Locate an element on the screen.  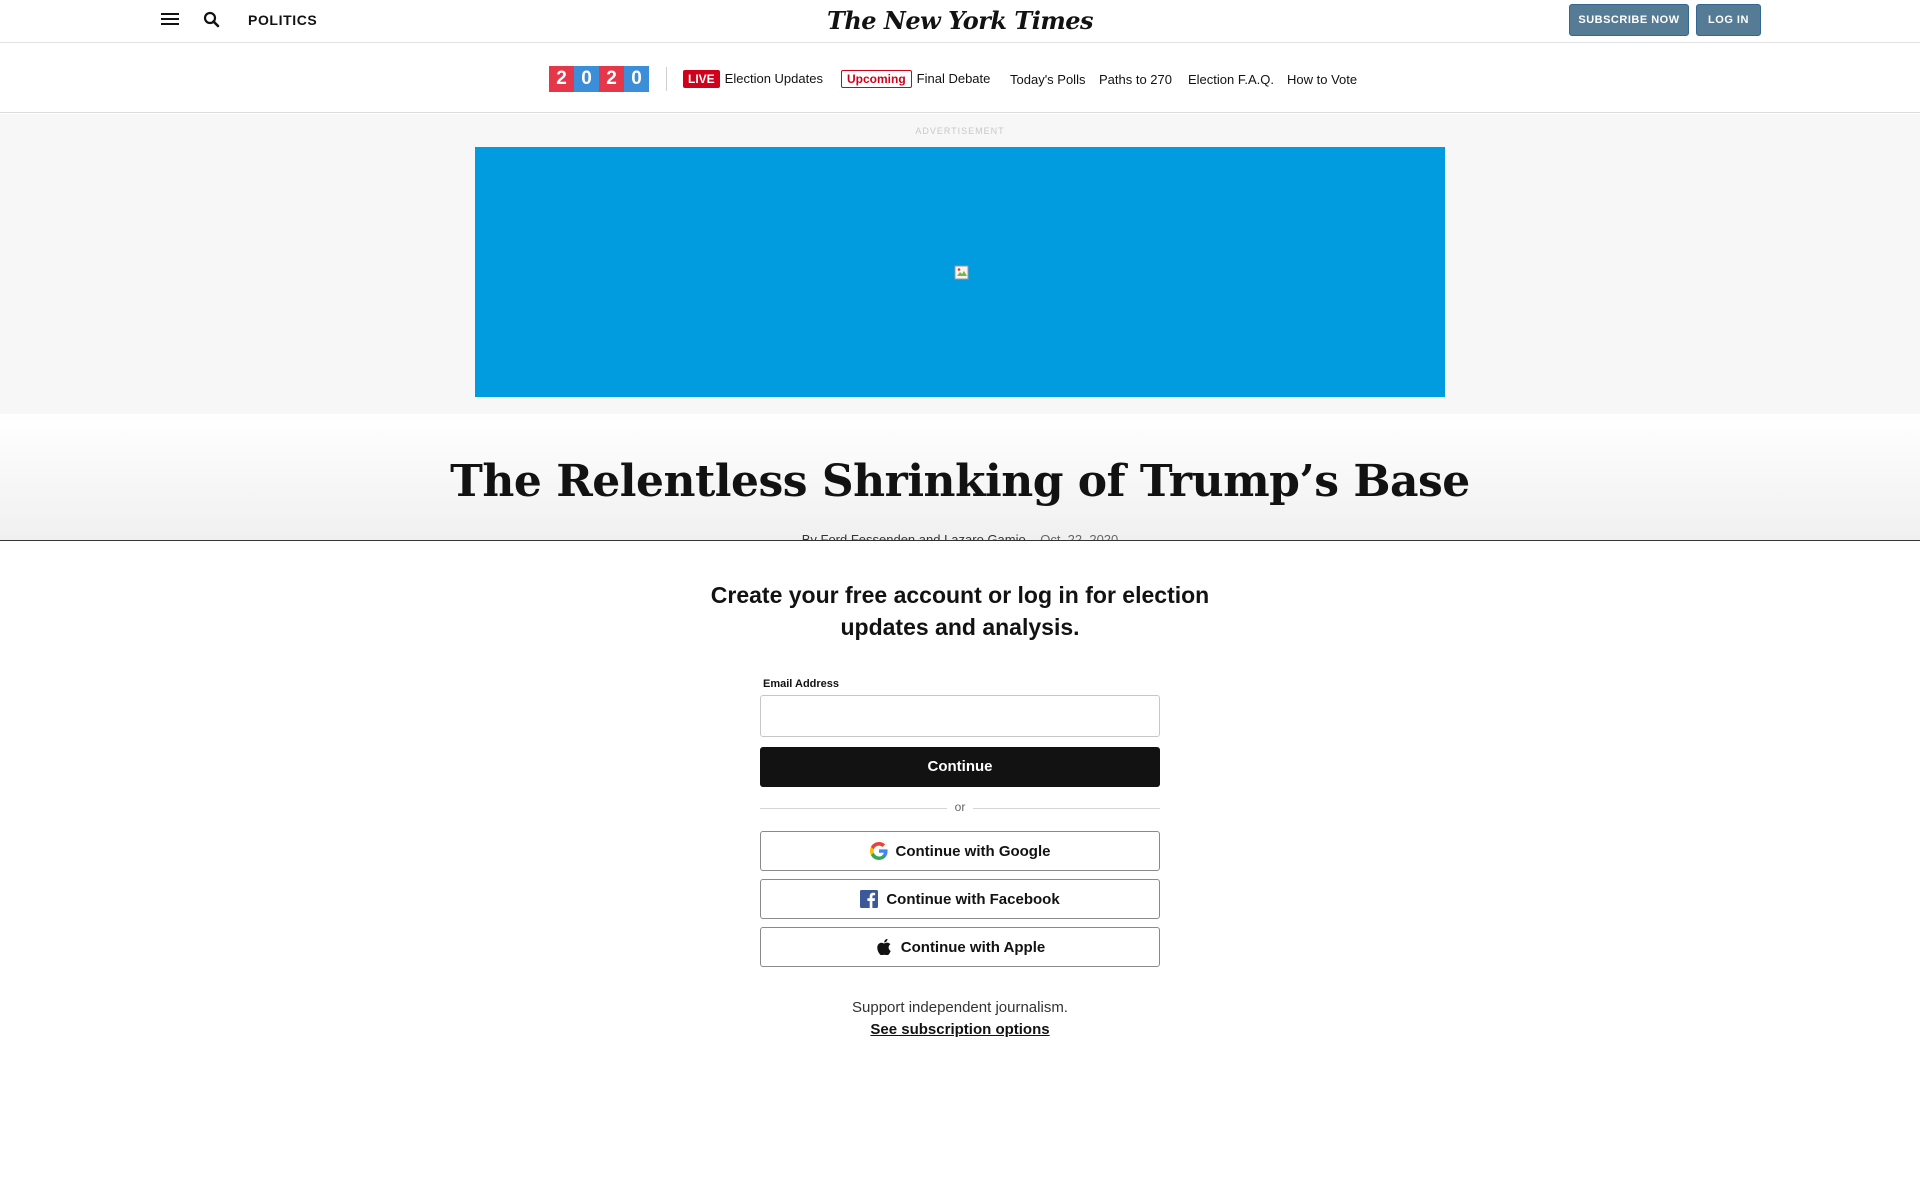
nav-item-todays-polls: Today's Polls is located at coordinates (1047, 79).